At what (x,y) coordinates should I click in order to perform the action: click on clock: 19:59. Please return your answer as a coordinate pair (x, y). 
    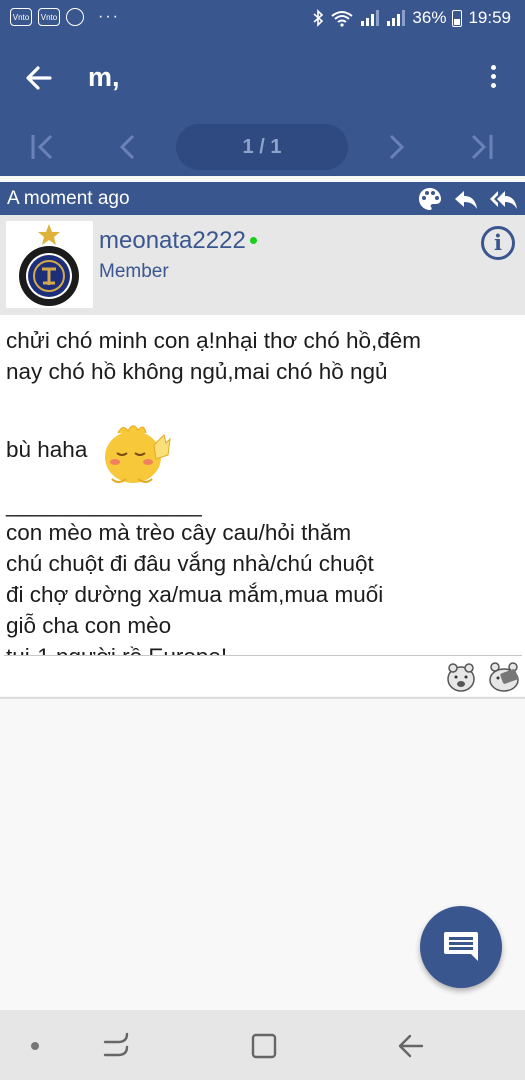
    Looking at the image, I should click on (489, 17).